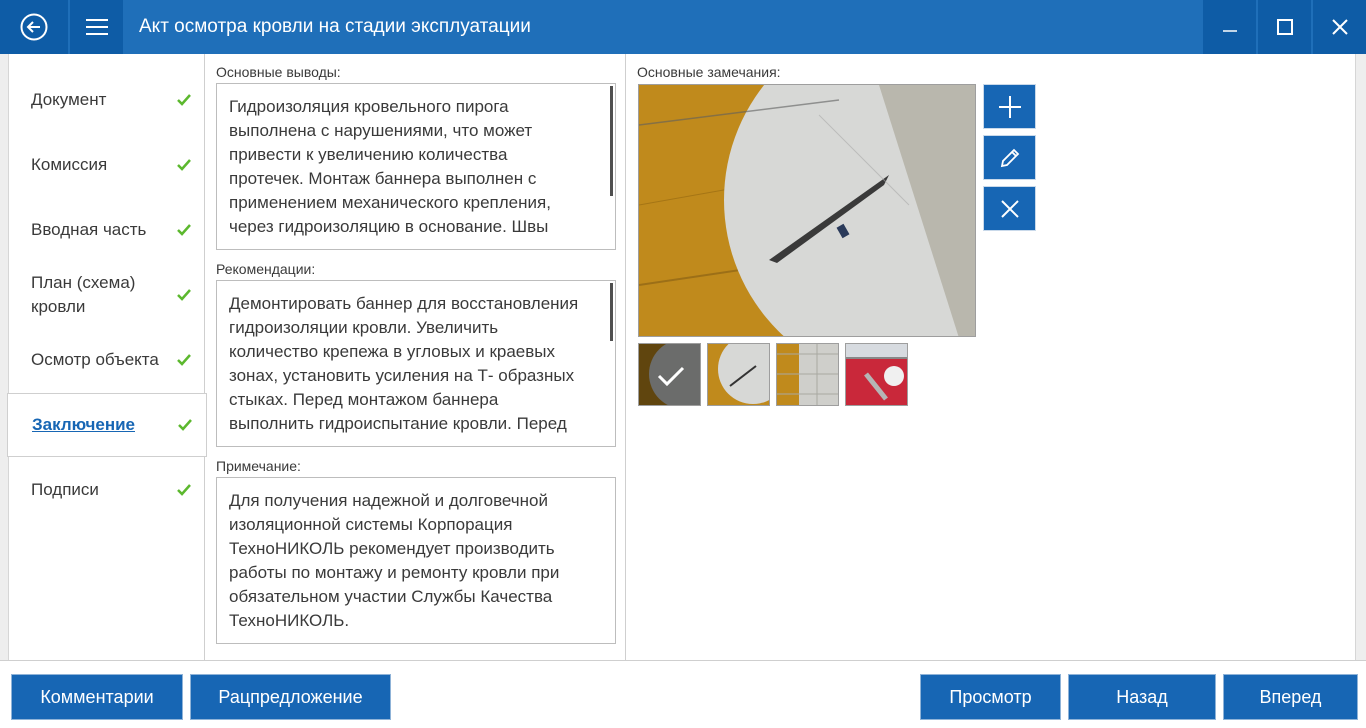 This screenshot has height=728, width=1366. Describe the element at coordinates (1229, 27) in the screenshot. I see `minimize-button` at that location.